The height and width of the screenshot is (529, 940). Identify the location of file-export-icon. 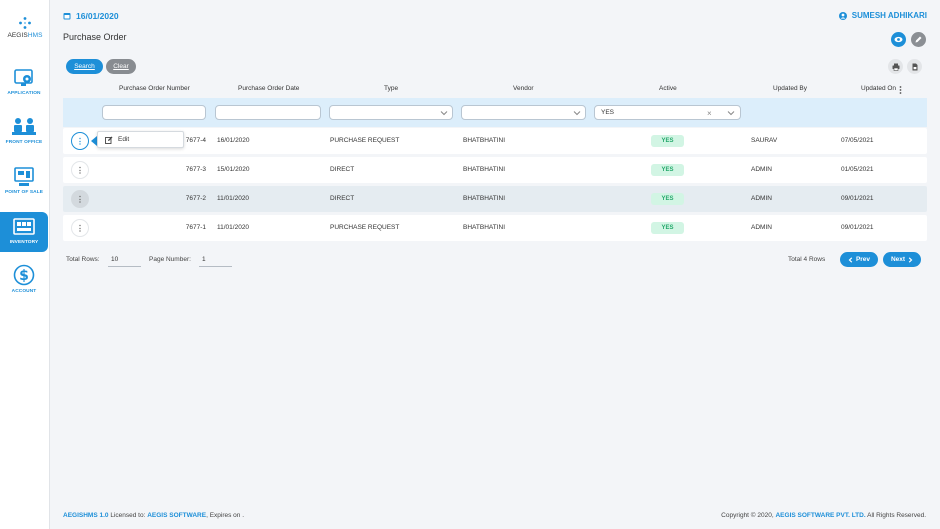
(914, 66).